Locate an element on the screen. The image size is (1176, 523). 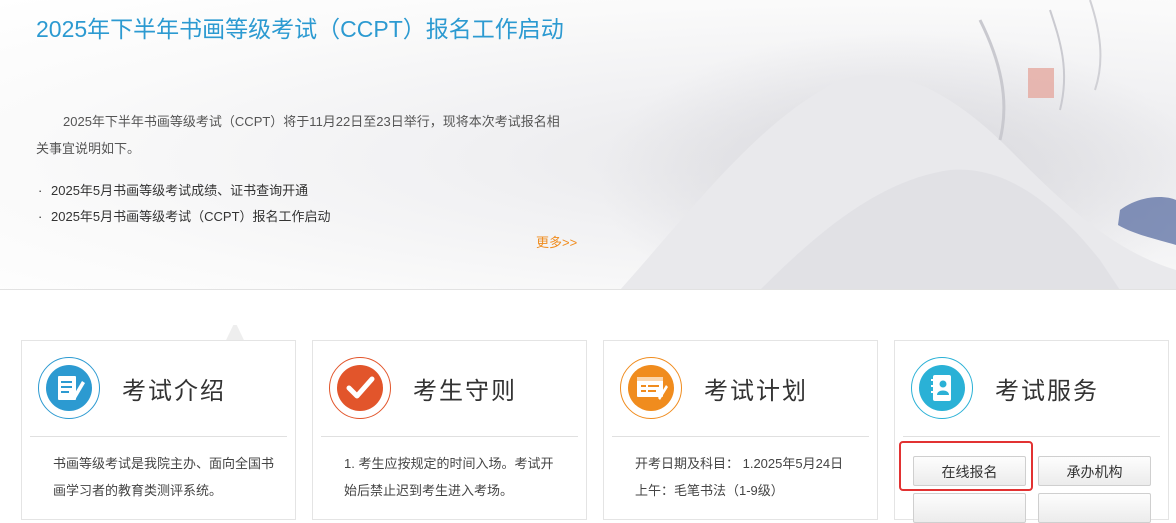
more-link: 更多>> is located at coordinates (556, 241).